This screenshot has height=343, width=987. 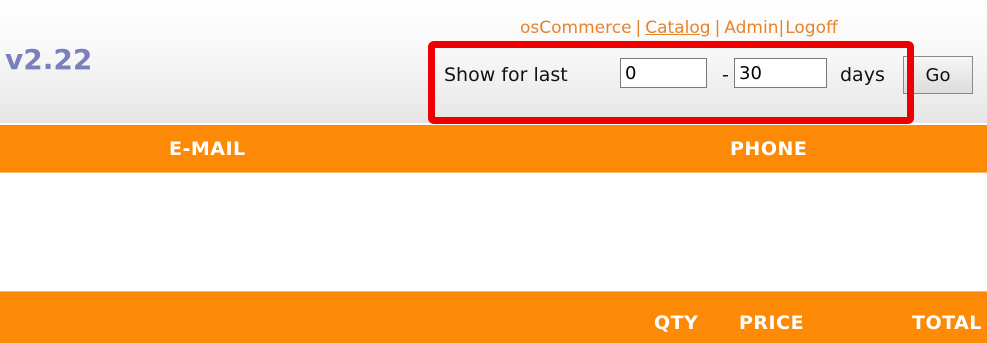 What do you see at coordinates (862, 75) in the screenshot?
I see `days-label: days` at bounding box center [862, 75].